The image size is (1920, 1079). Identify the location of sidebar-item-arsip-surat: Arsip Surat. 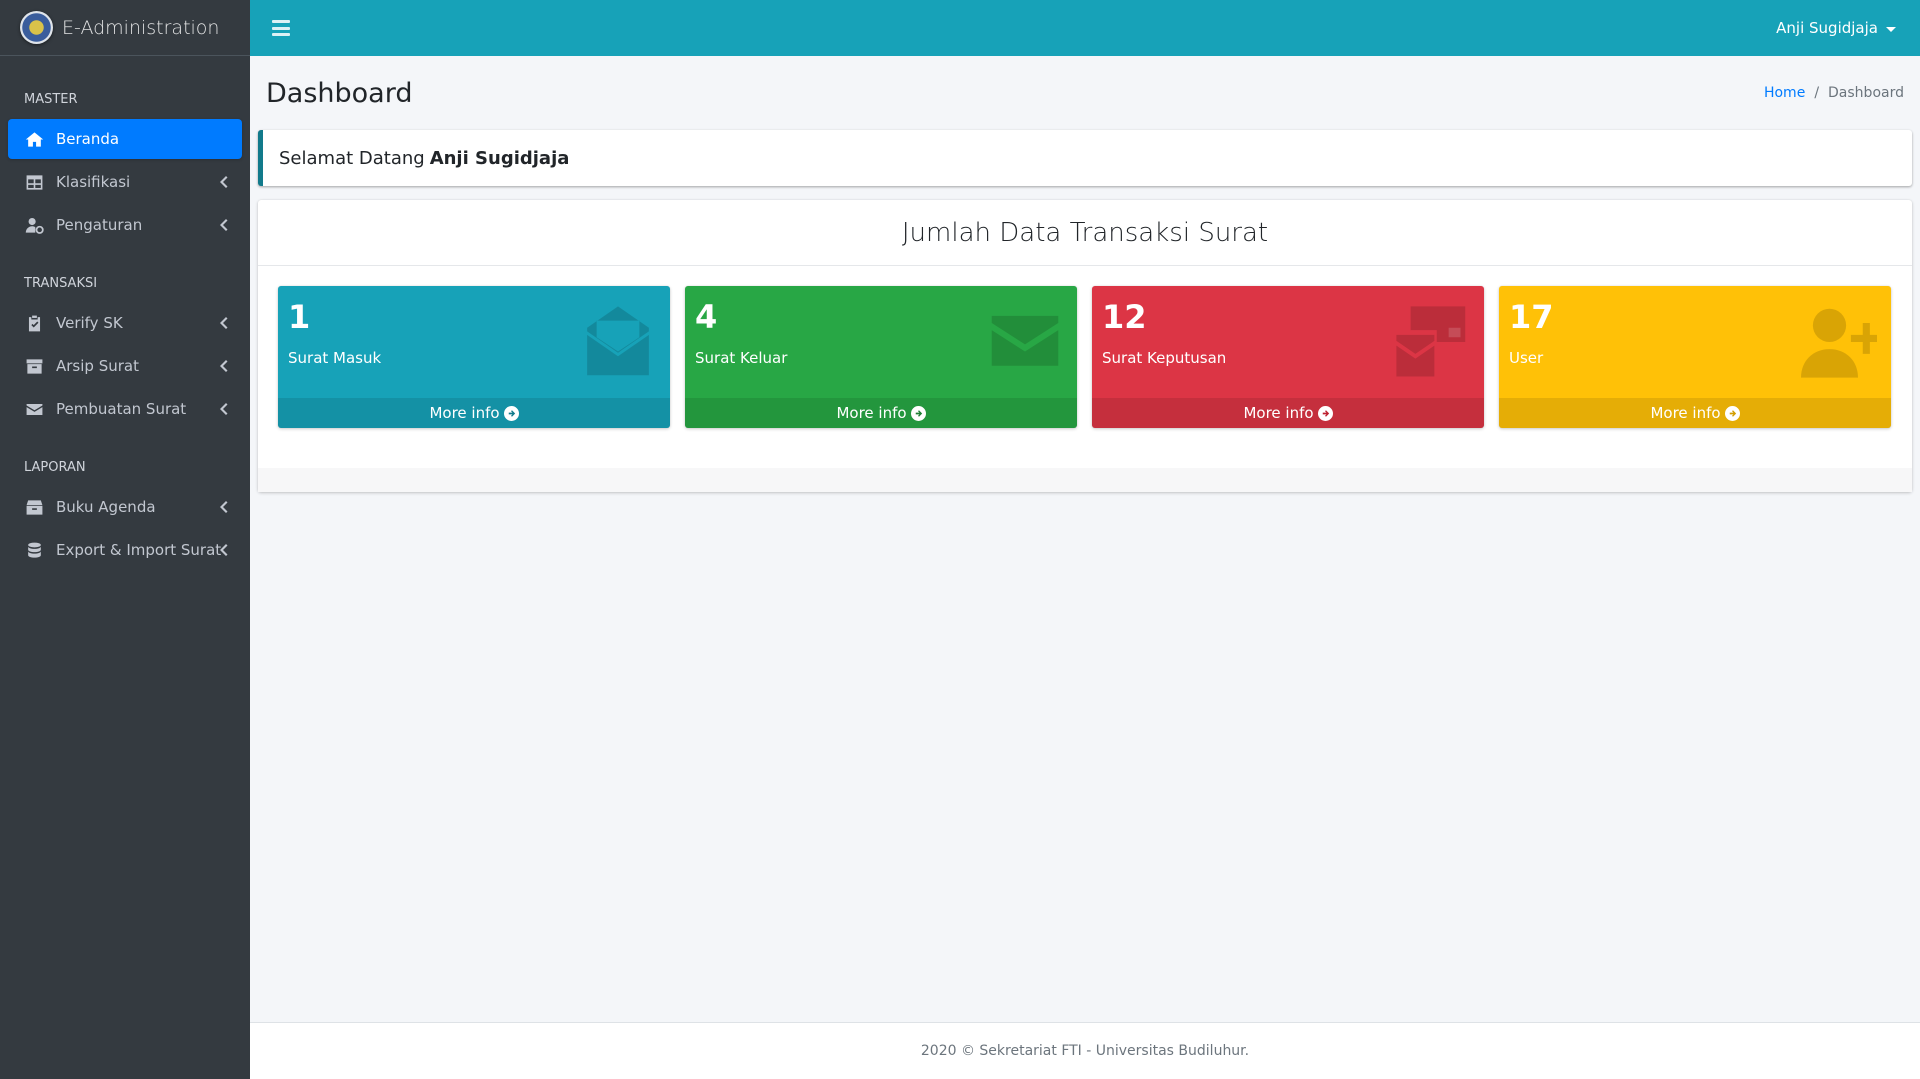
(125, 366).